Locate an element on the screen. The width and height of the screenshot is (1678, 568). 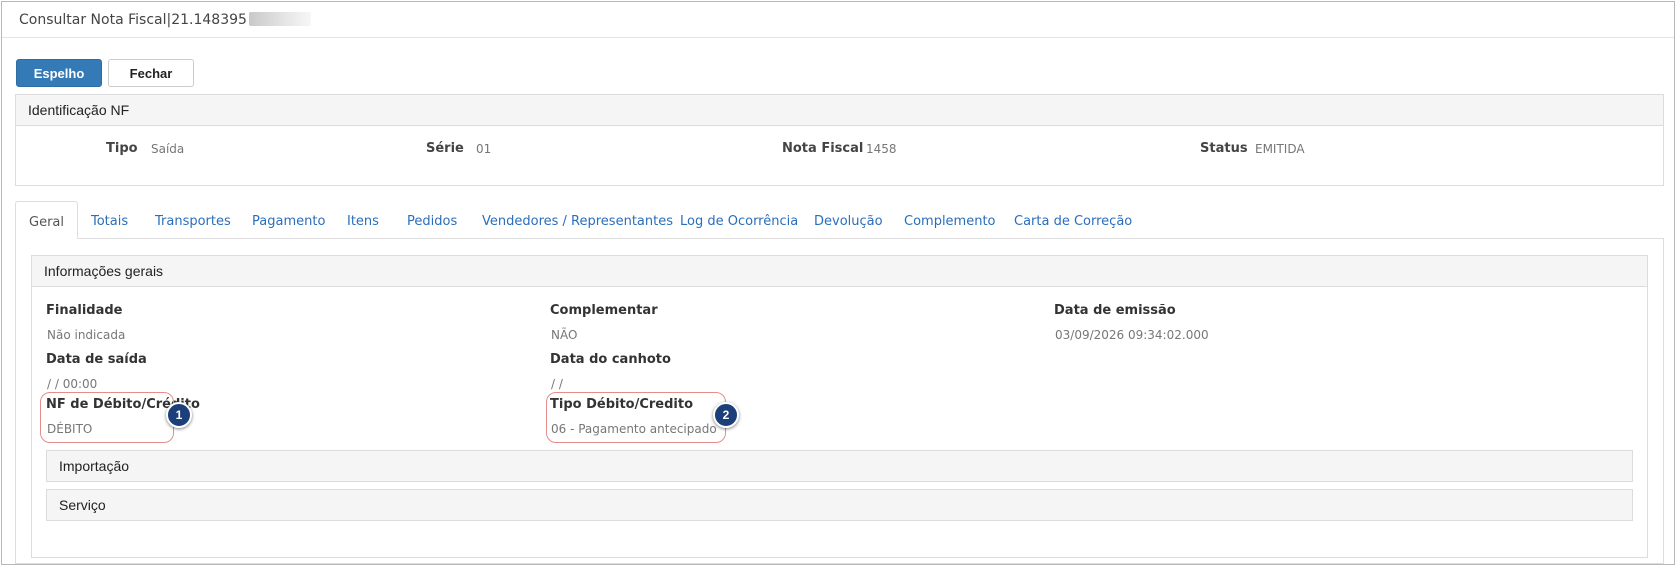
mirror-button: Espelho is located at coordinates (59, 73).